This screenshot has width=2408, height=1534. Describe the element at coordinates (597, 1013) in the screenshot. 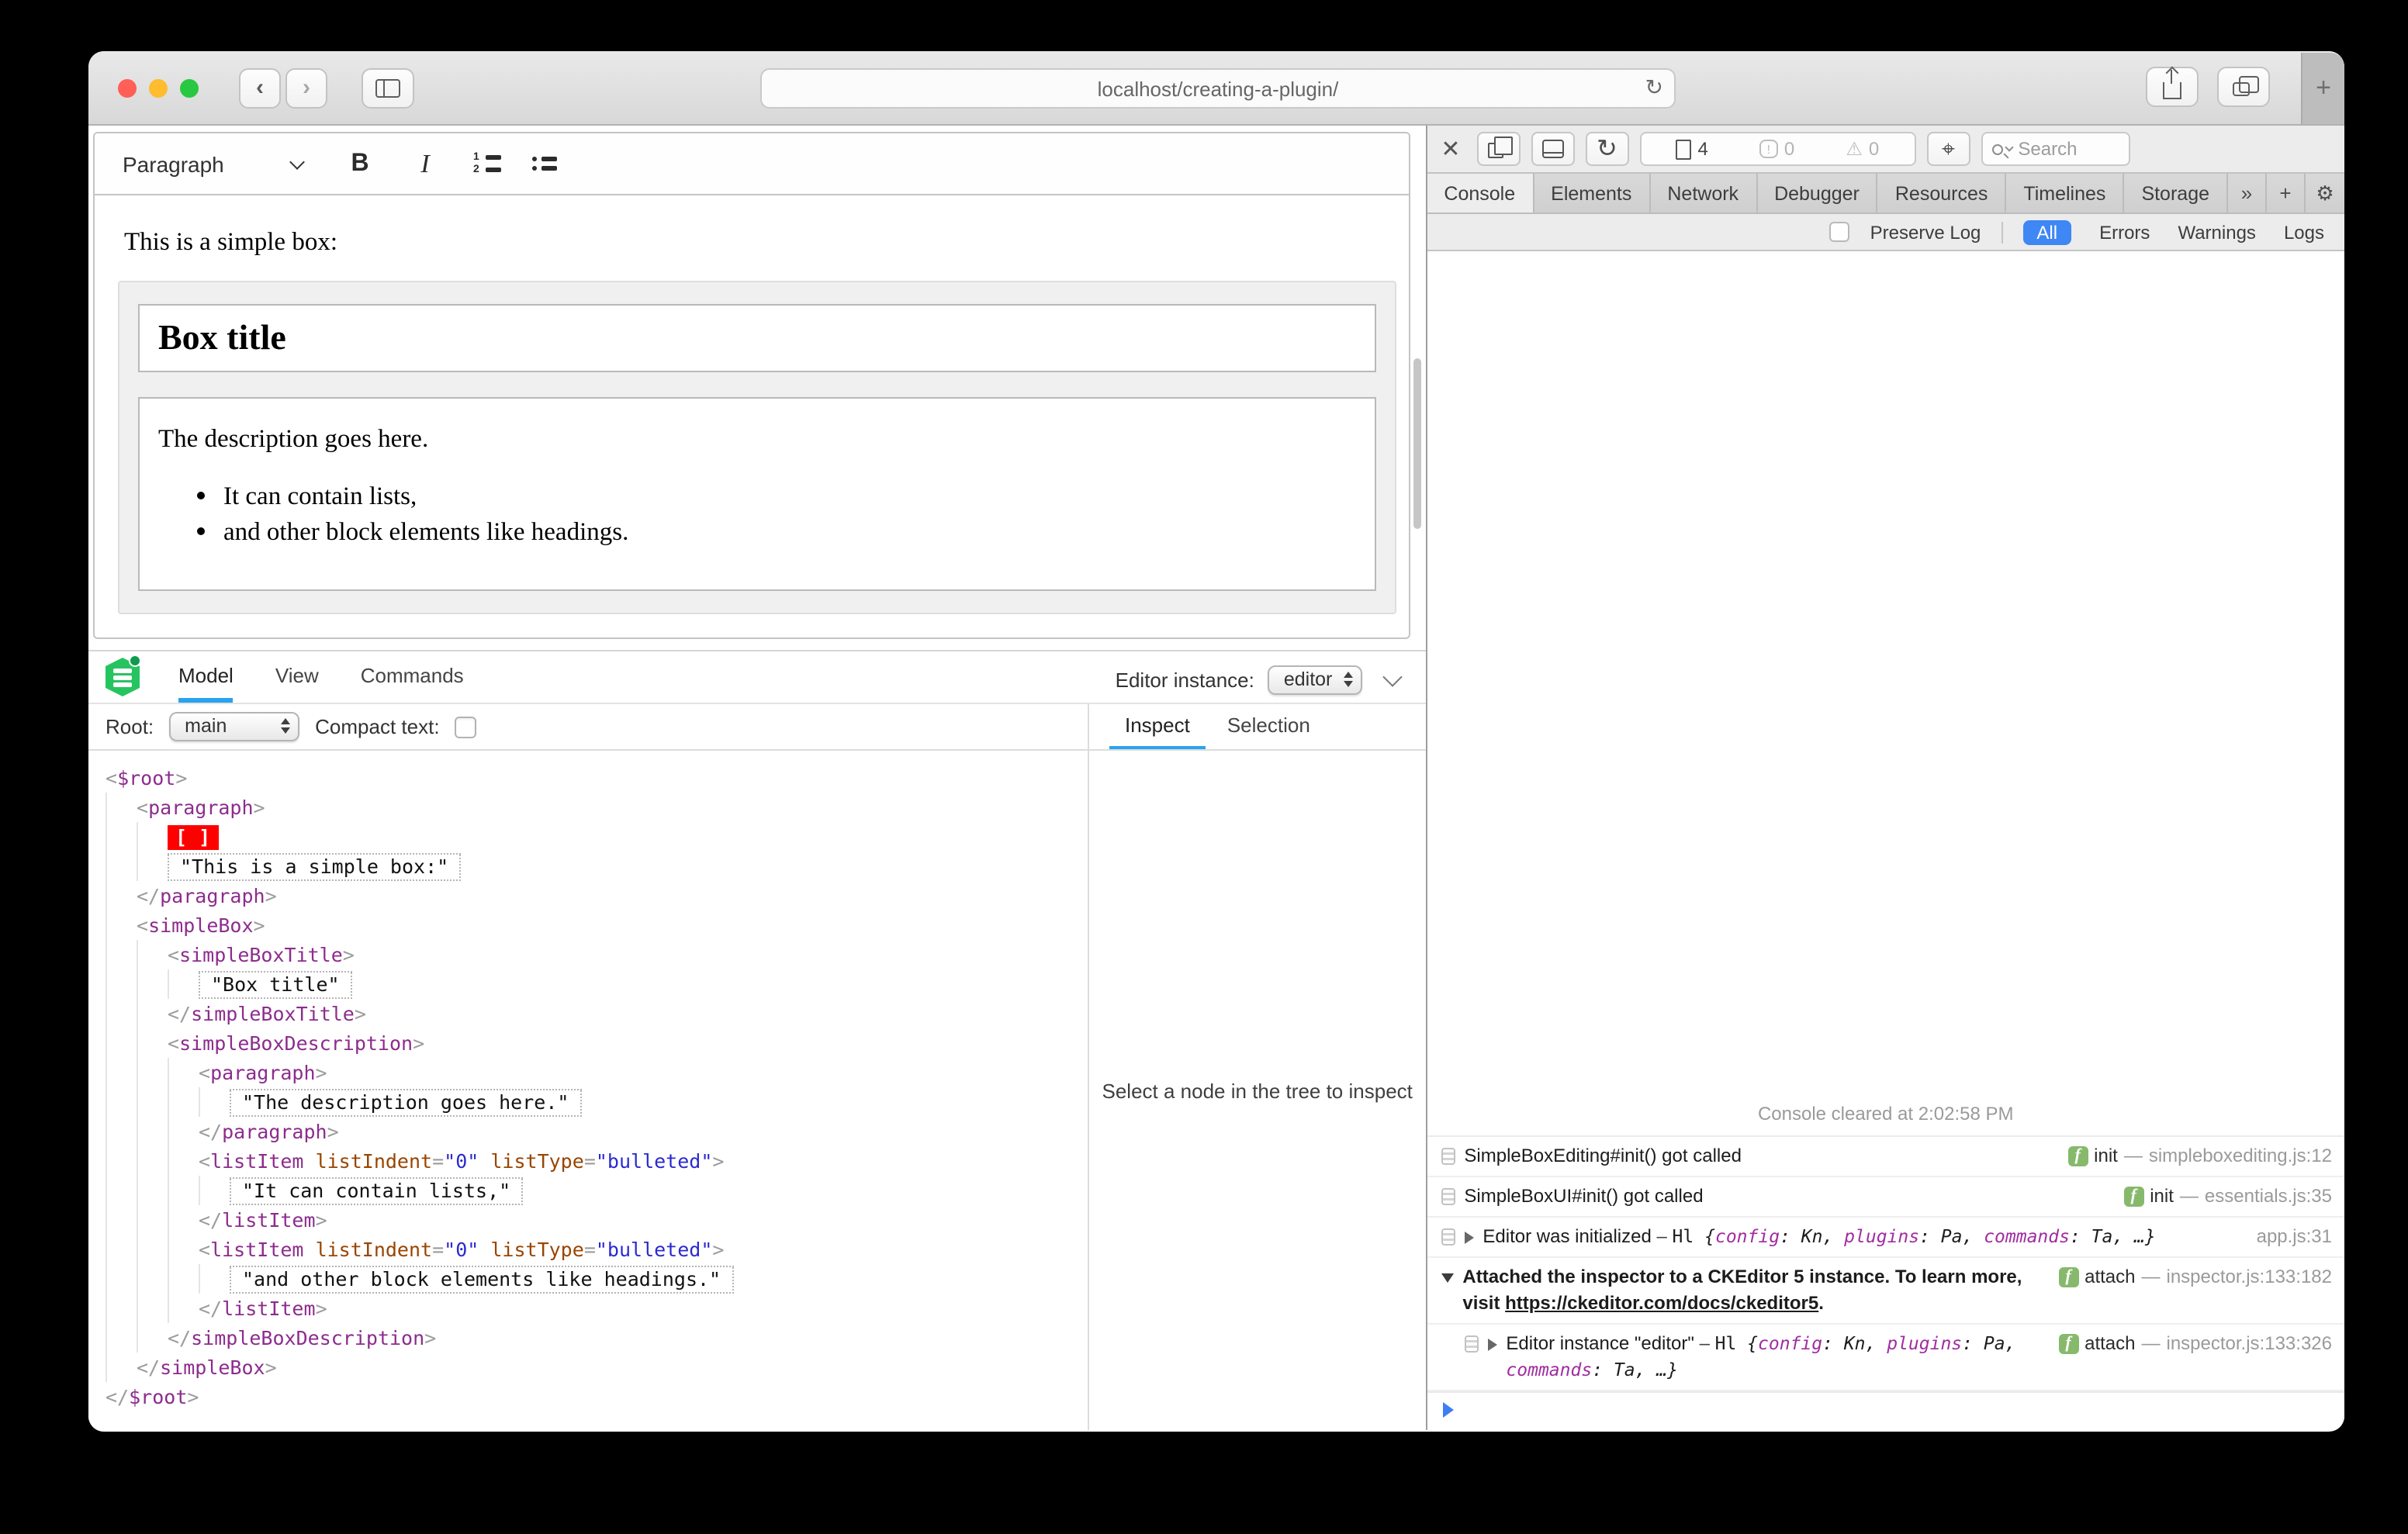

I see `model-tree-line: </simpleBoxTitle >` at that location.